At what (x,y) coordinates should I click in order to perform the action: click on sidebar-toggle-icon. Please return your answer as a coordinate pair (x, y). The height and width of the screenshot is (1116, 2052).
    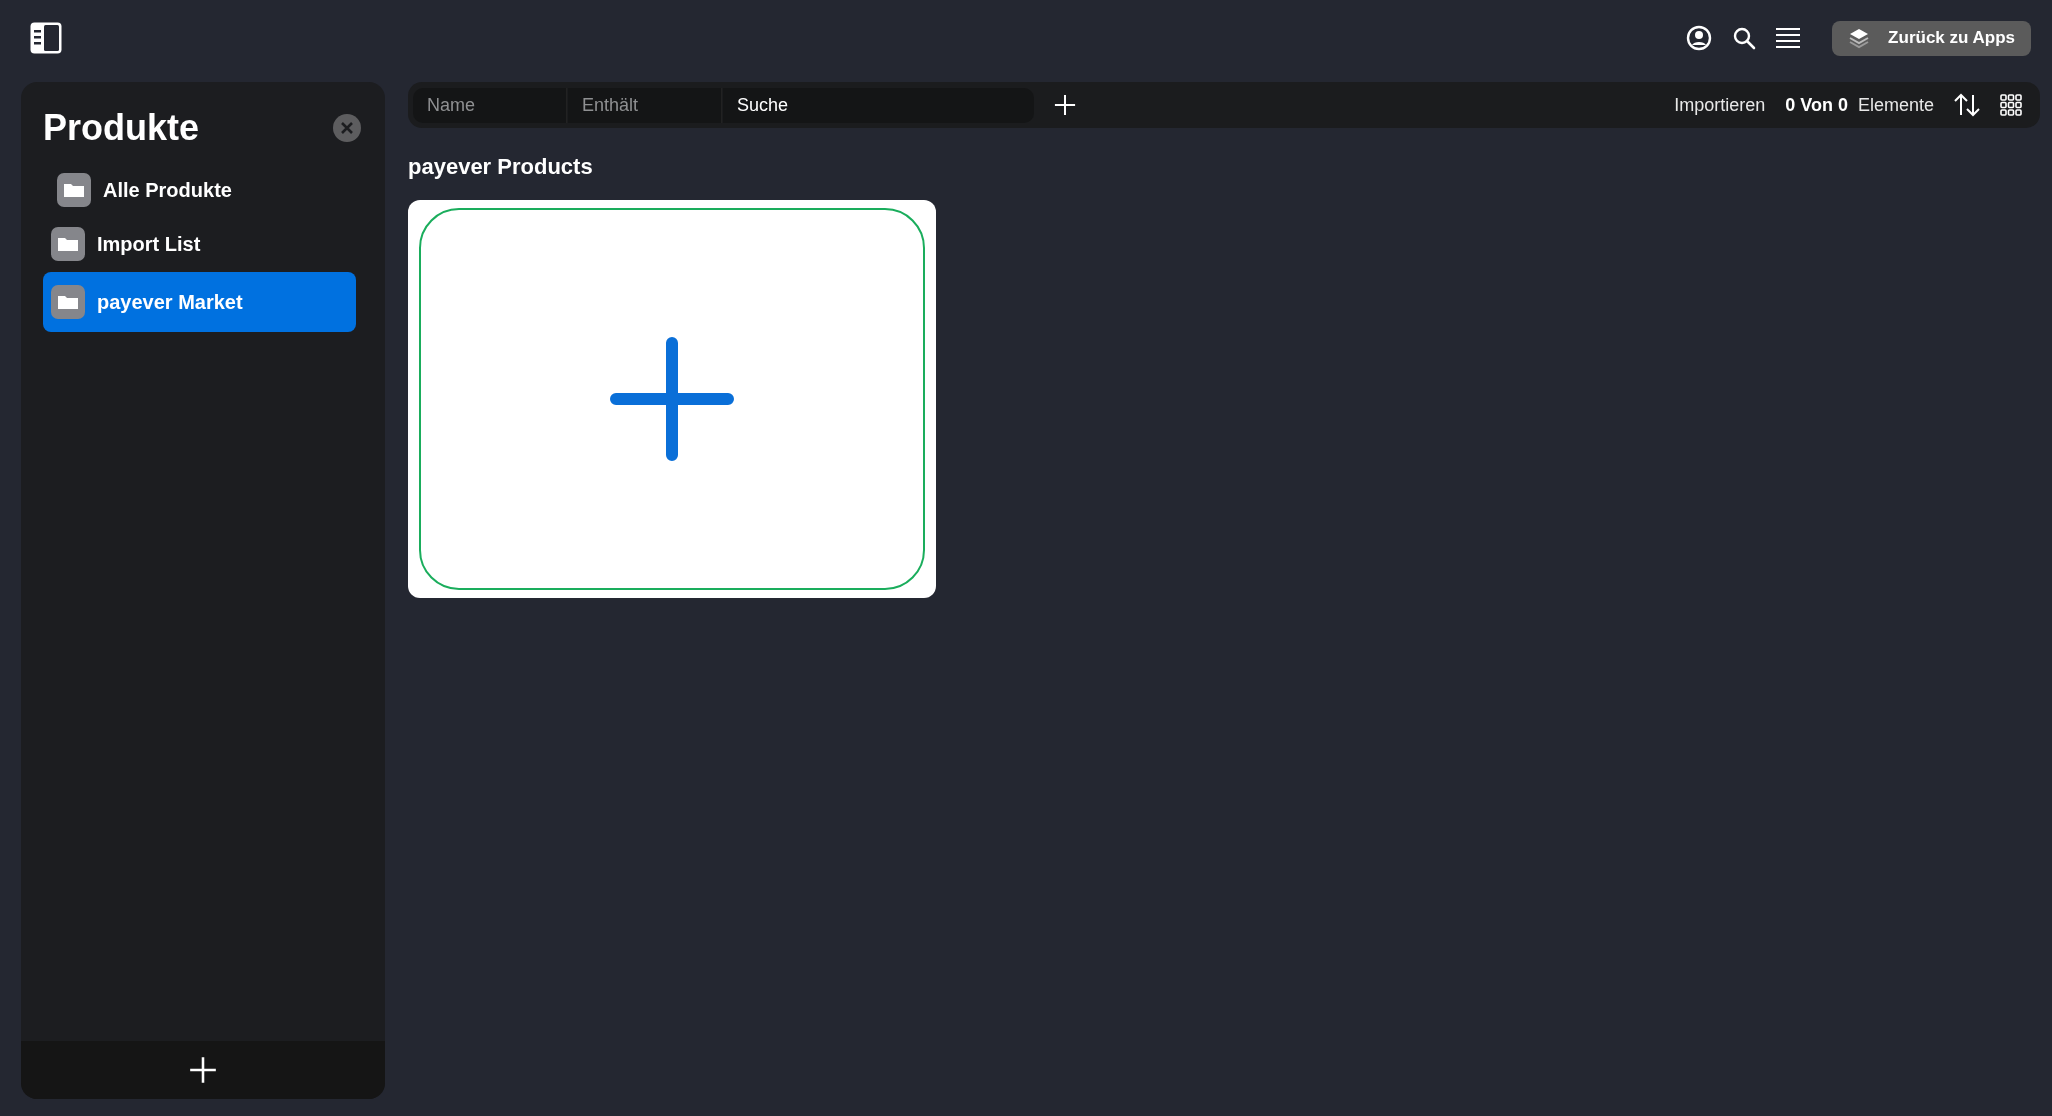
    Looking at the image, I should click on (46, 38).